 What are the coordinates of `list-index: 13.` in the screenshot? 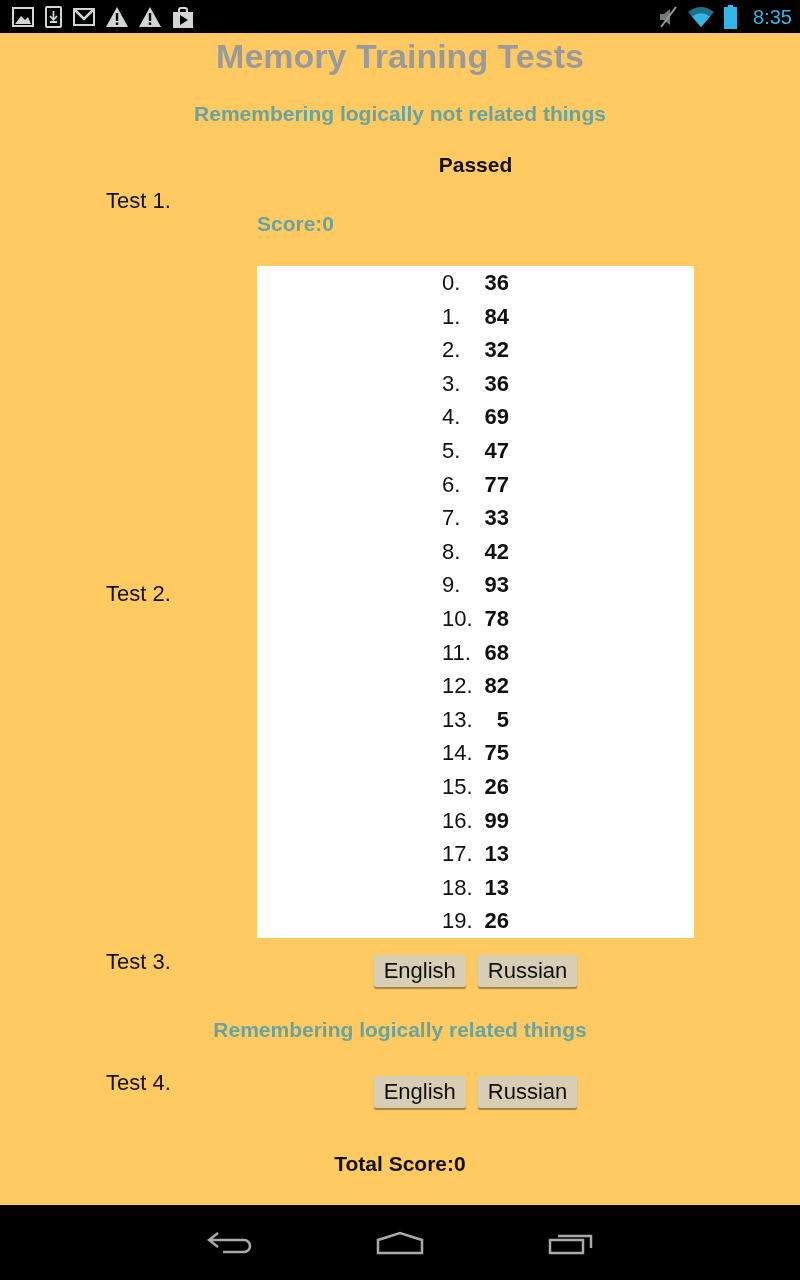 It's located at (458, 719).